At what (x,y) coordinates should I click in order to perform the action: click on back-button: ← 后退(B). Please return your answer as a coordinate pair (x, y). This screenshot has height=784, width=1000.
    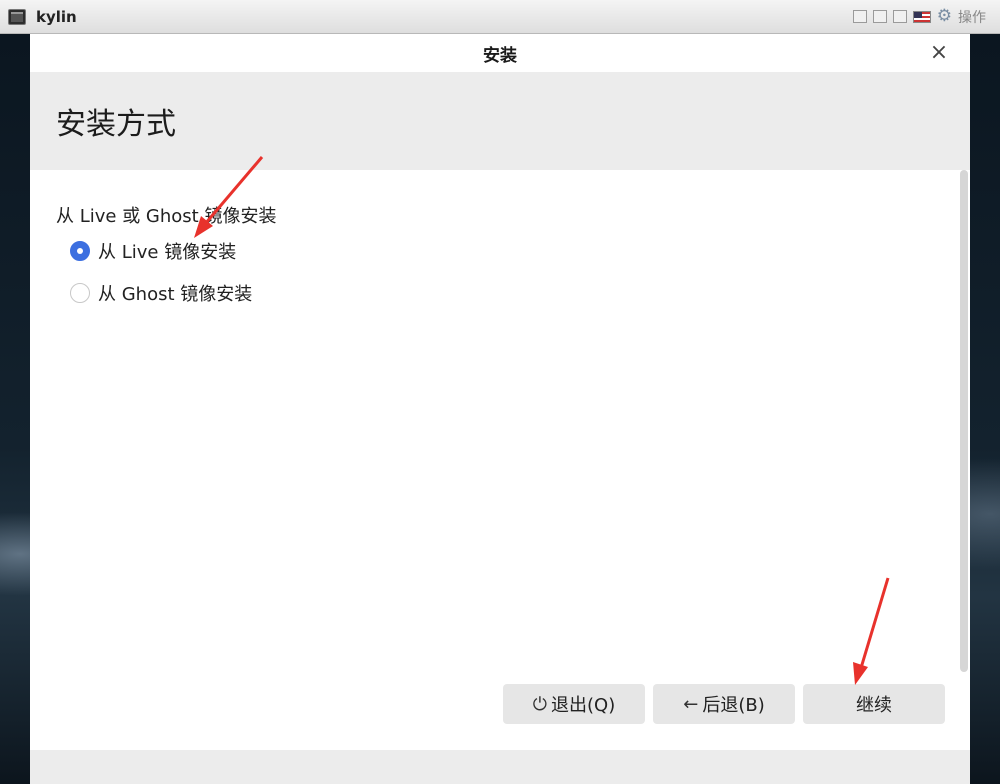
    Looking at the image, I should click on (724, 704).